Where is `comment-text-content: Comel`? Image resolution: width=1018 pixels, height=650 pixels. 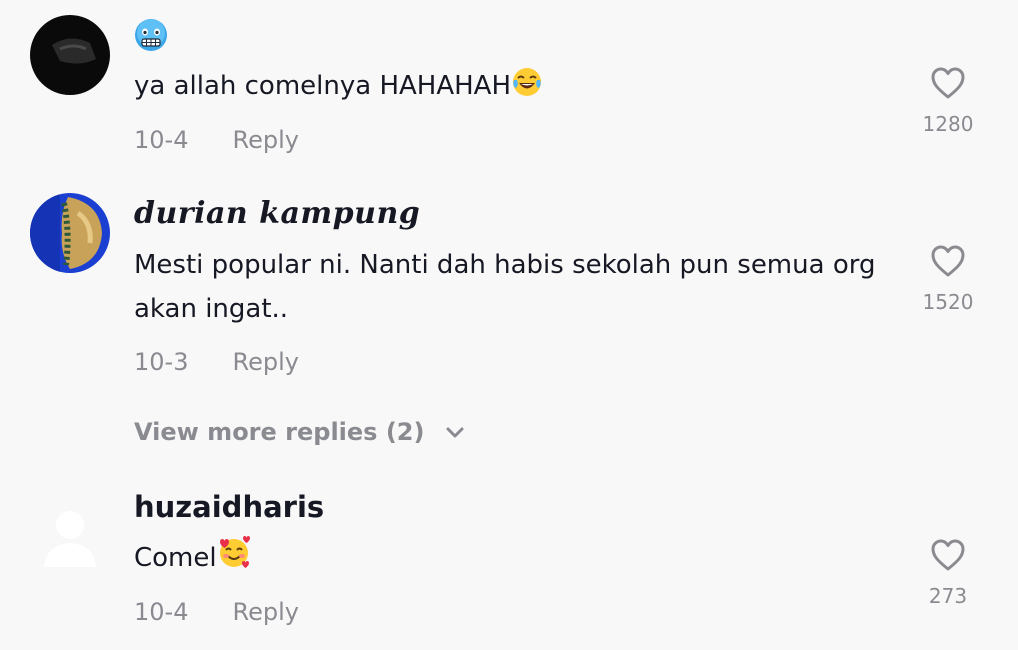
comment-text-content: Comel is located at coordinates (175, 558).